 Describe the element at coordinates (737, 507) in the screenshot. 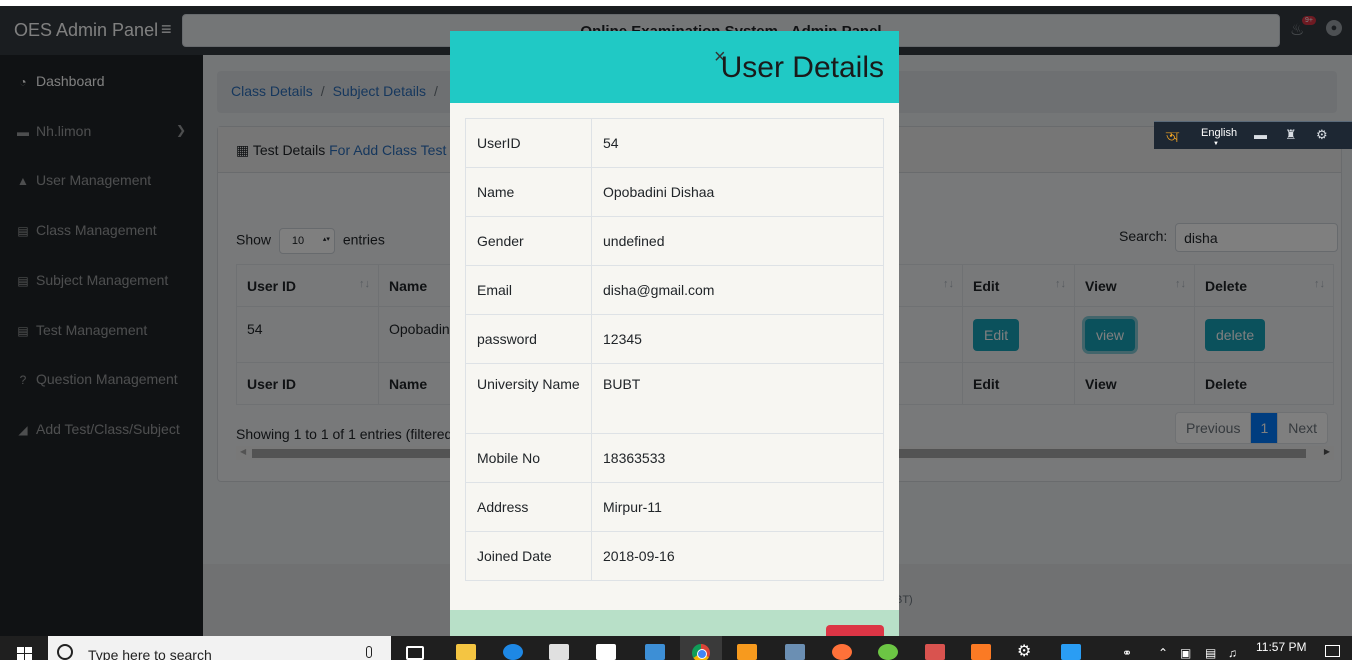

I see `detail-value: Mirpur-11` at that location.